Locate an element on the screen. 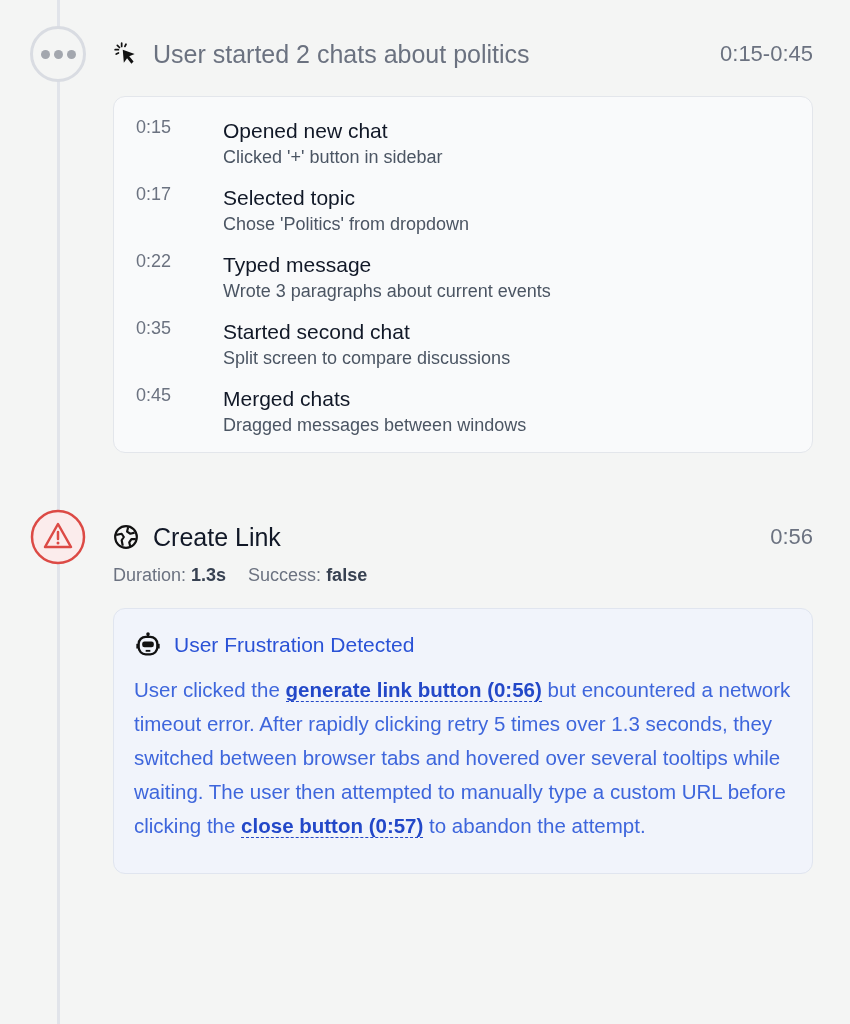 Image resolution: width=850 pixels, height=1024 pixels. step-detail: Dragged messages between windows is located at coordinates (375, 425).